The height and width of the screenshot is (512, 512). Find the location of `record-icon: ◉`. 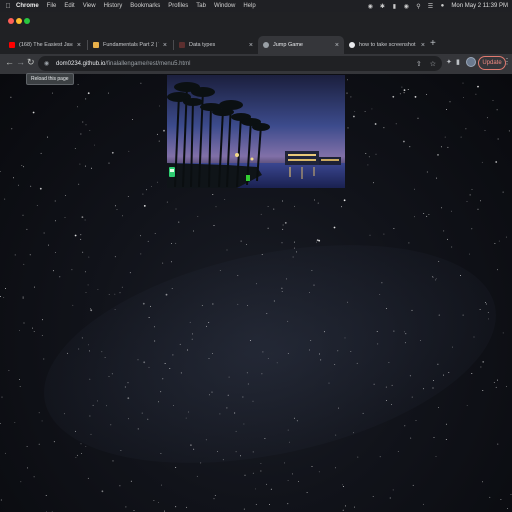

record-icon: ◉ is located at coordinates (370, 6).